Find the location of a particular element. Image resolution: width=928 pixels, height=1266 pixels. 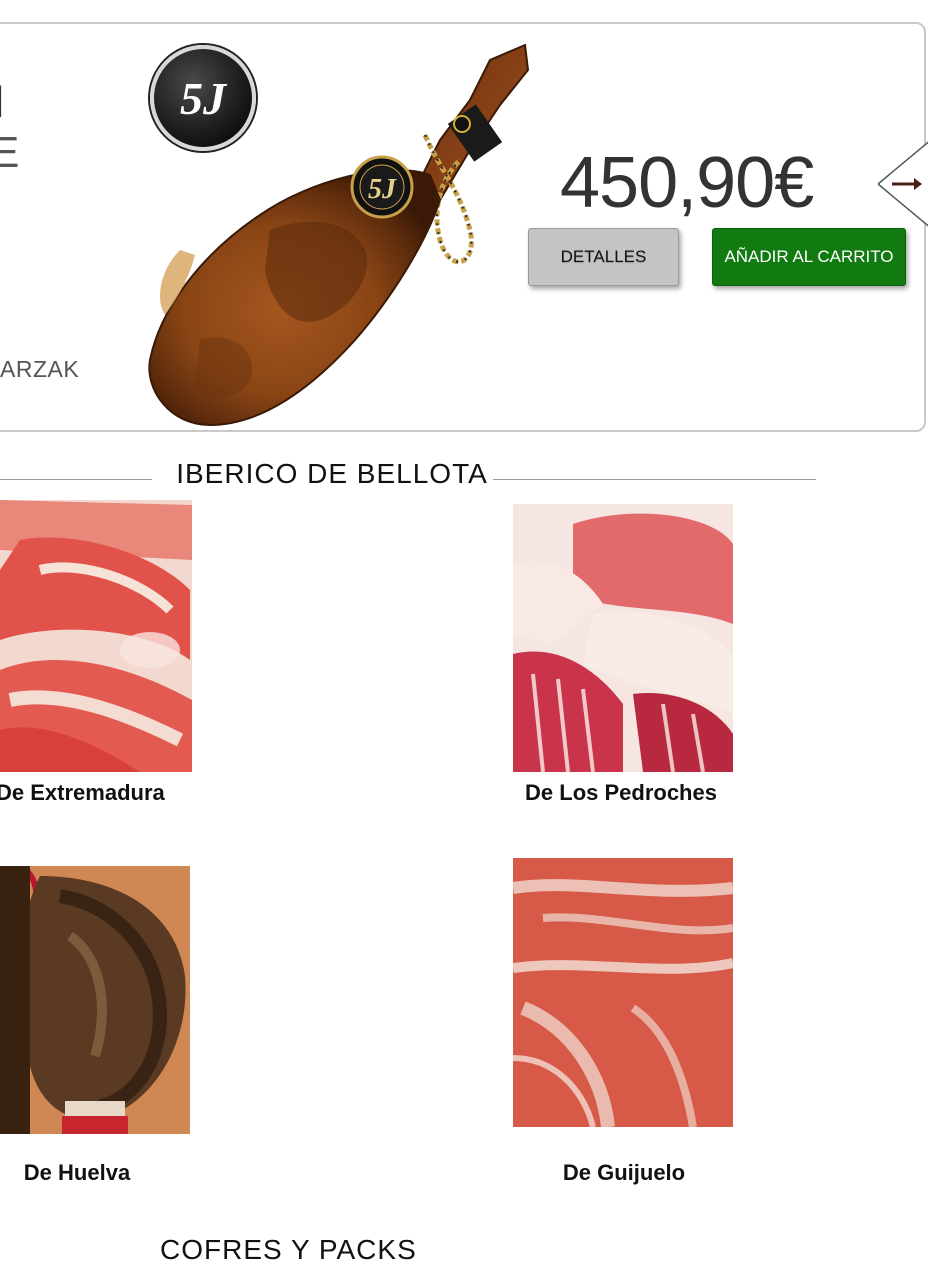

details-button: DETALLES is located at coordinates (603, 257).